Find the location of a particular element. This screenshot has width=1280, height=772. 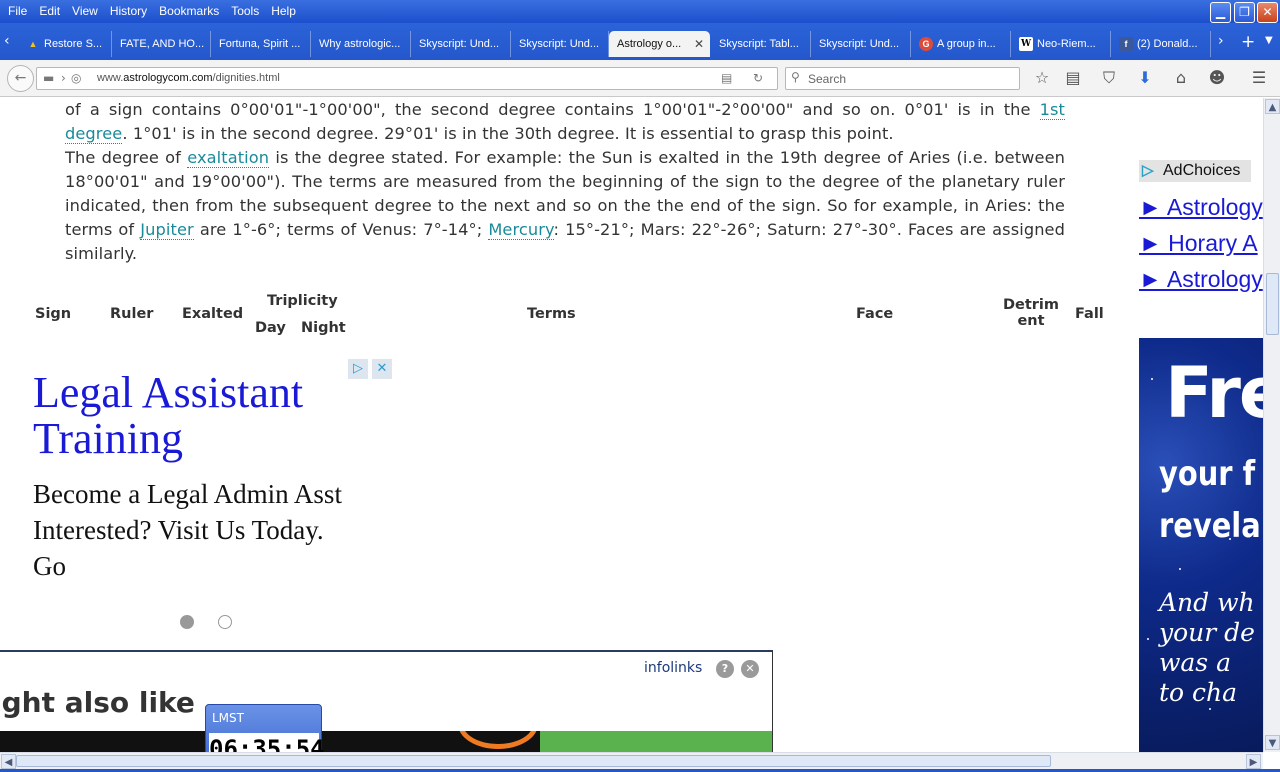

horizontal-scrollbar: ◀ ▶ is located at coordinates (631, 760).